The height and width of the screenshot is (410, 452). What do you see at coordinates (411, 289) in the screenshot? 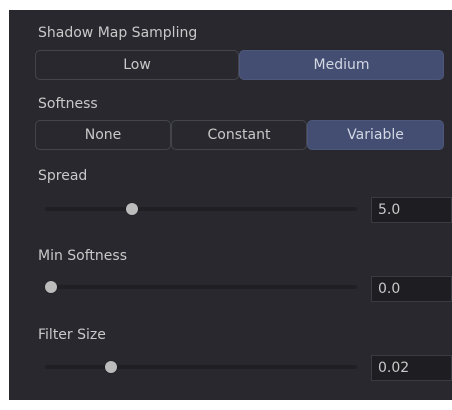
I see `min-softness-value-field` at bounding box center [411, 289].